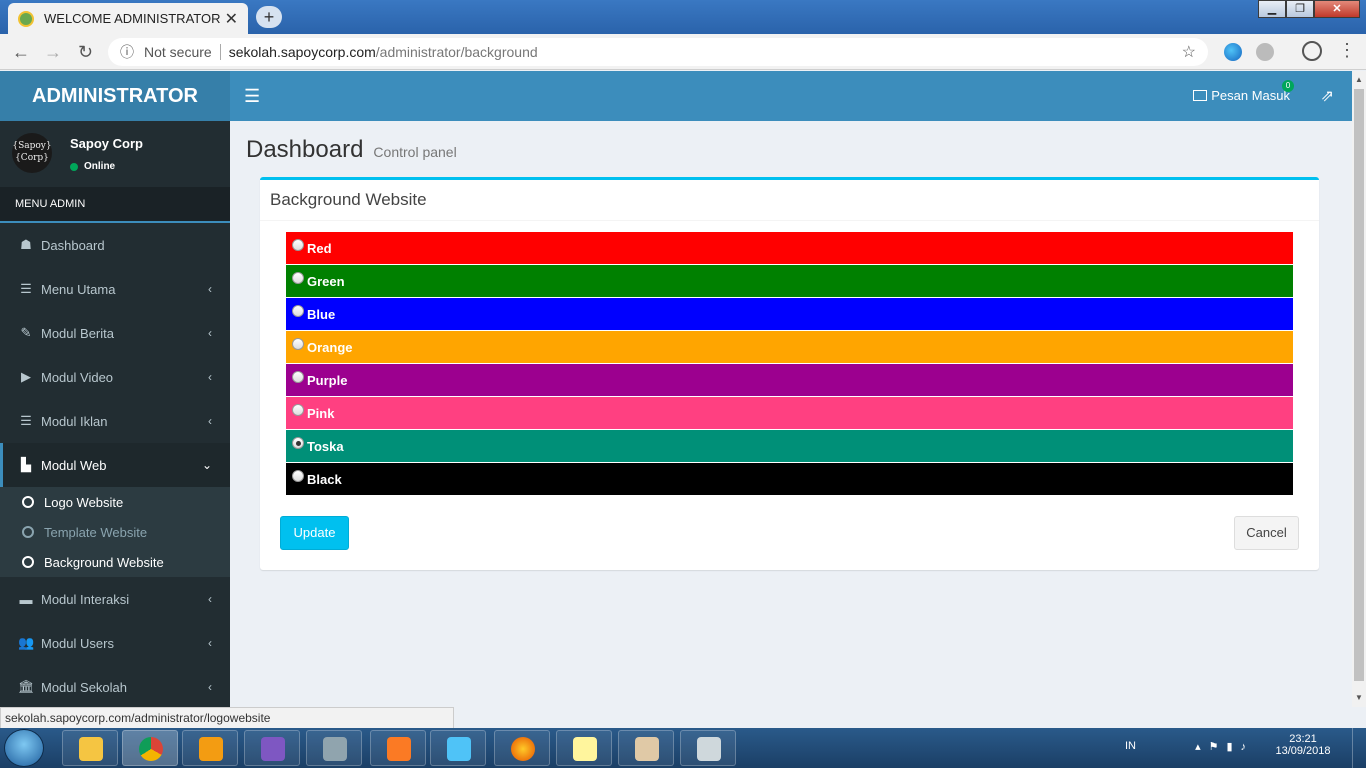 The height and width of the screenshot is (768, 1366). I want to click on reload-icon: ↻, so click(85, 52).